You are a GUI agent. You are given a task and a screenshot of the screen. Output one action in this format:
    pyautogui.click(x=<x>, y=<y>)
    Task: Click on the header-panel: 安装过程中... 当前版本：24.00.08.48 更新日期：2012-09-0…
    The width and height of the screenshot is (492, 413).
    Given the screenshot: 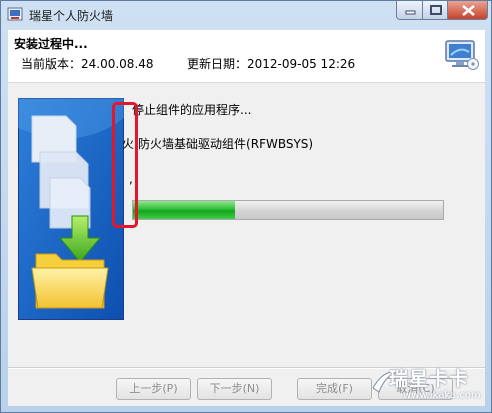 What is the action you would take?
    pyautogui.click(x=246, y=56)
    